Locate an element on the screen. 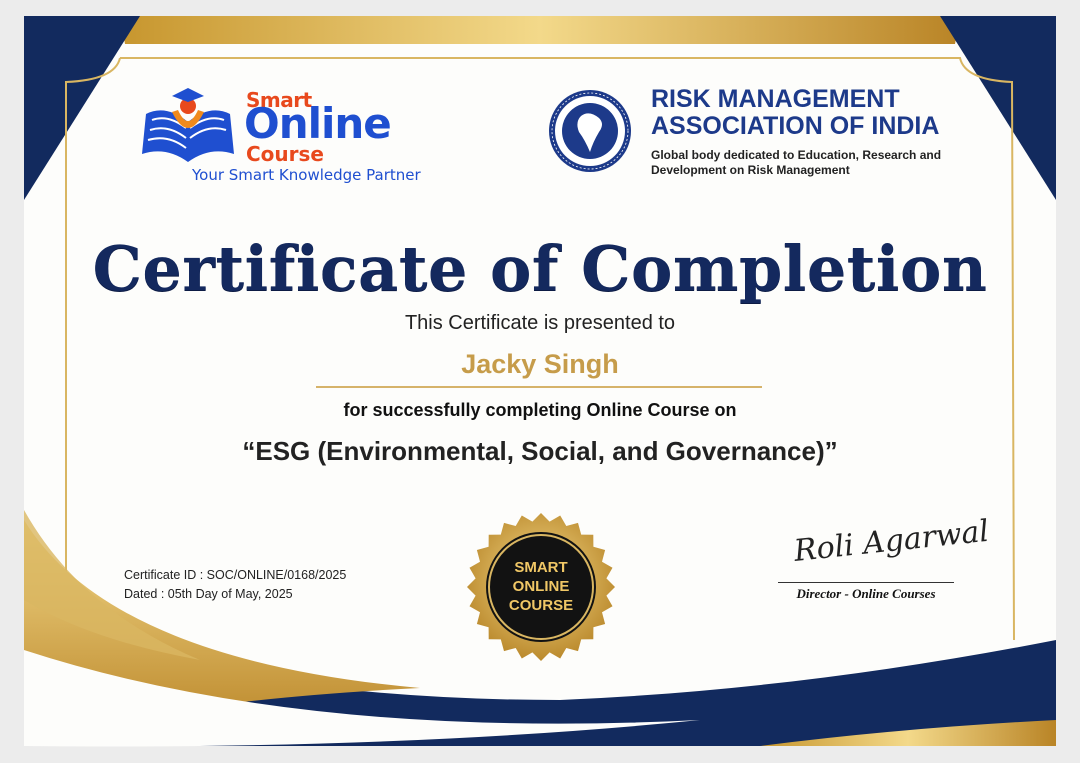  name-underline is located at coordinates (539, 387).